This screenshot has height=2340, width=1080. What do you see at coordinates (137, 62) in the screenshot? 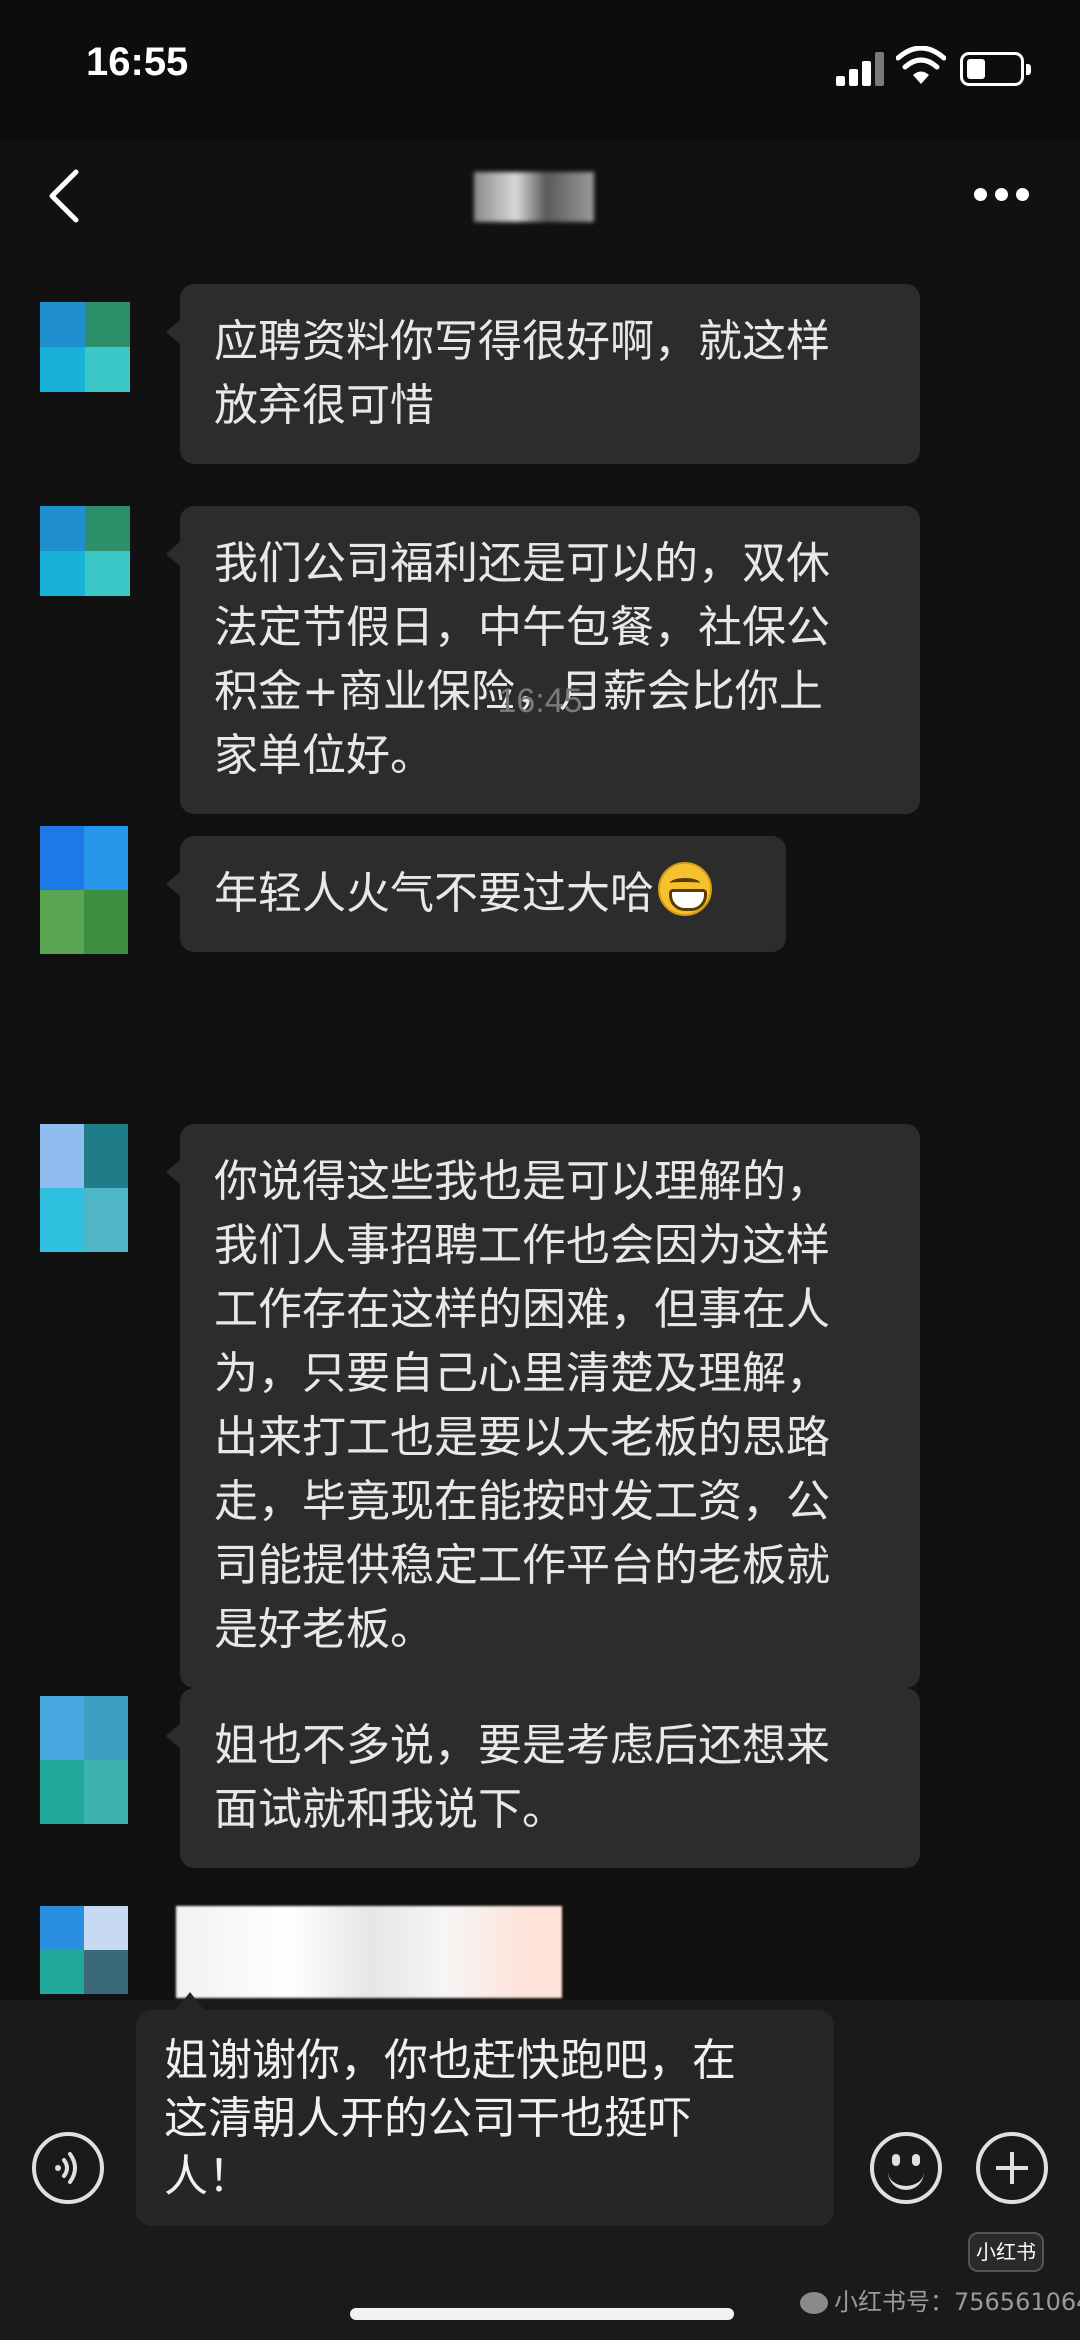
I see `status-time: 16:55` at bounding box center [137, 62].